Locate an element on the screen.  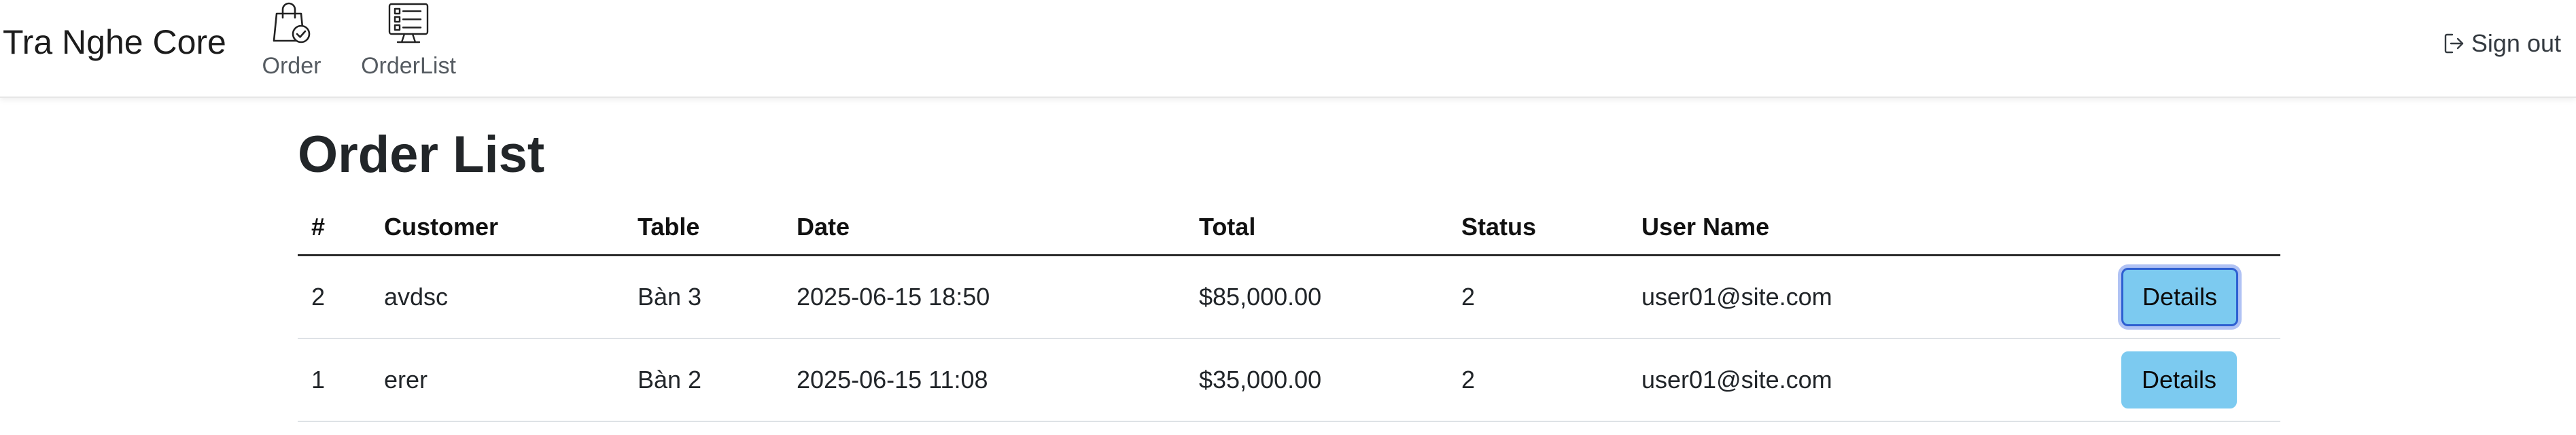
column-header-actions is located at coordinates (2155, 228).